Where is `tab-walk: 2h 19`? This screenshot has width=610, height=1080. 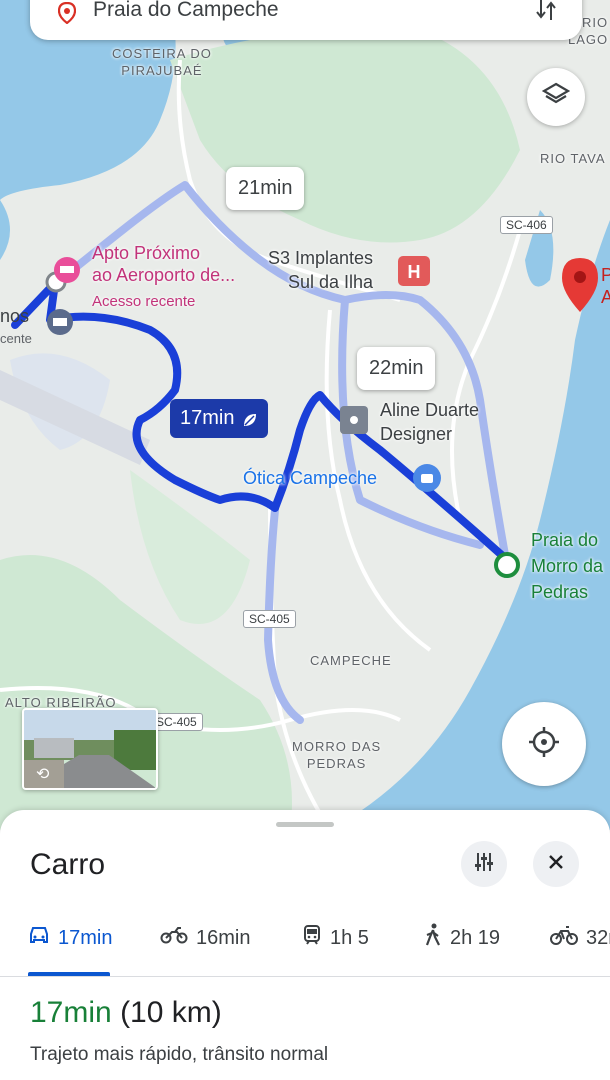 tab-walk: 2h 19 is located at coordinates (462, 938).